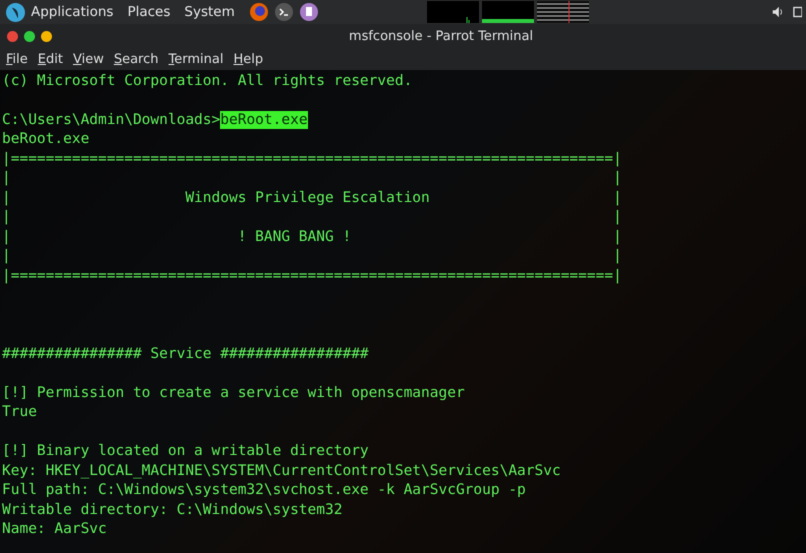 The image size is (806, 553). Describe the element at coordinates (46, 139) in the screenshot. I see `terminal-text: beRoot.exe` at that location.